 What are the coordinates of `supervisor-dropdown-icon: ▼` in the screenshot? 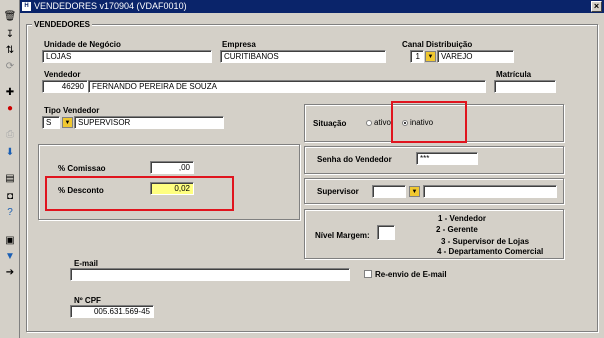 It's located at (414, 191).